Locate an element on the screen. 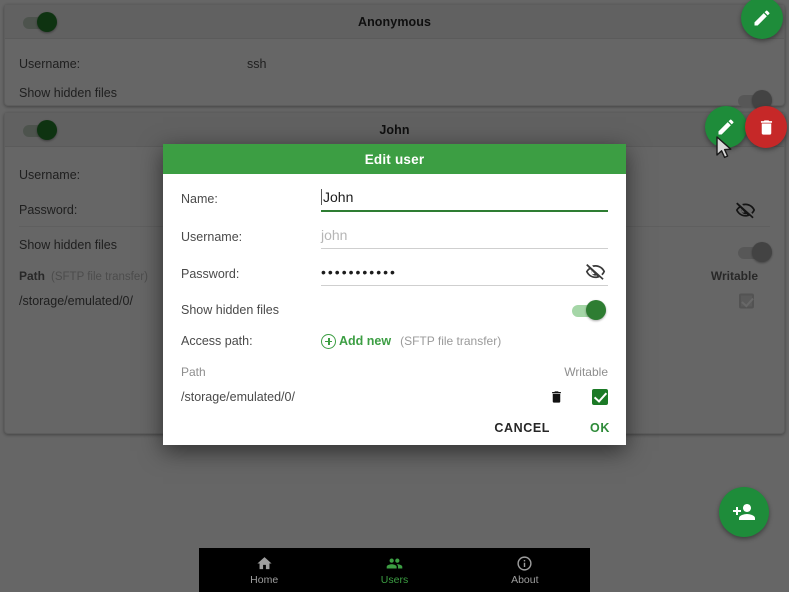 This screenshot has width=789, height=592. home-icon is located at coordinates (264, 563).